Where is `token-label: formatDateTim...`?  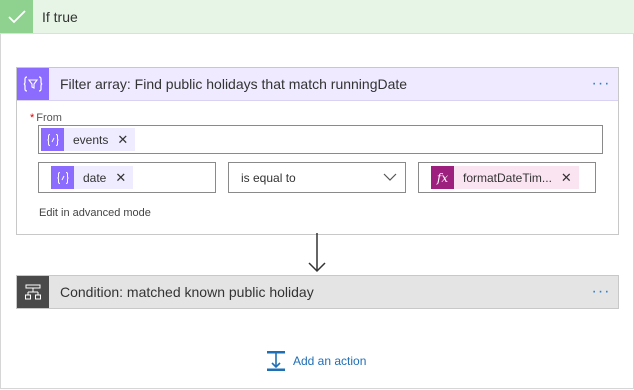
token-label: formatDateTim... is located at coordinates (507, 177).